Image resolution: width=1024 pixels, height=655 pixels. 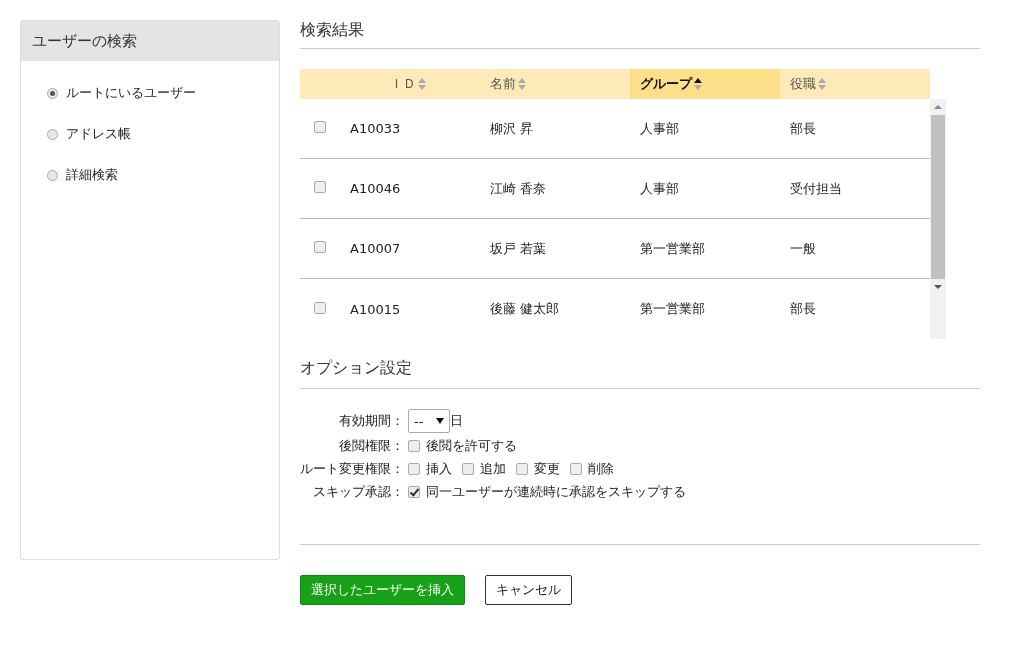 What do you see at coordinates (493, 469) in the screenshot?
I see `checkbox-label: 追加` at bounding box center [493, 469].